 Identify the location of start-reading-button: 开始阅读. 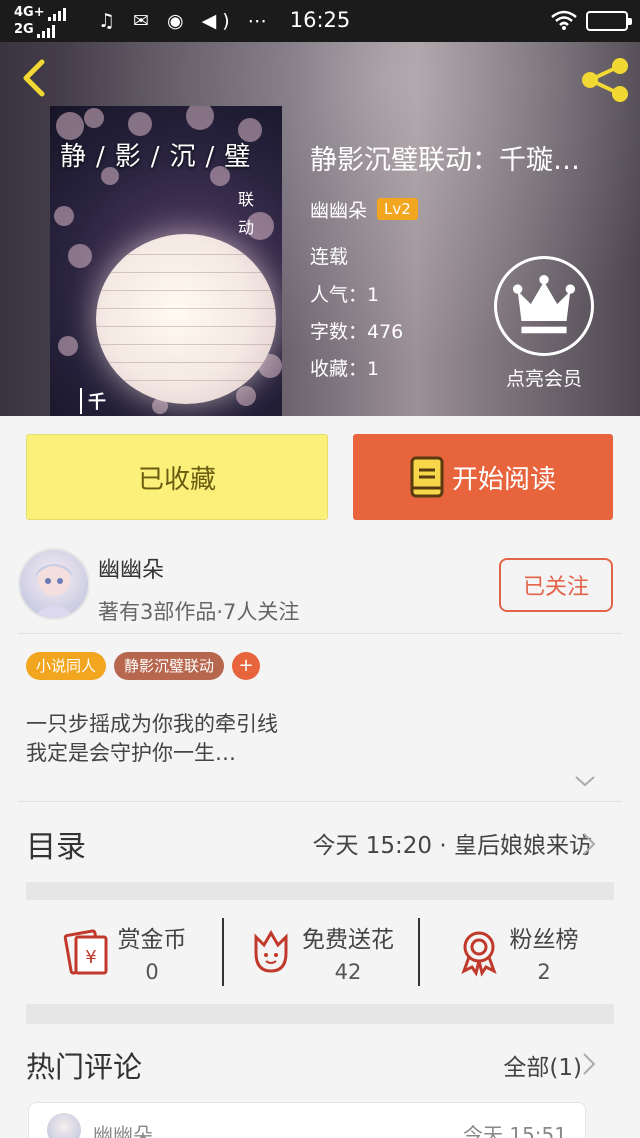
(483, 477).